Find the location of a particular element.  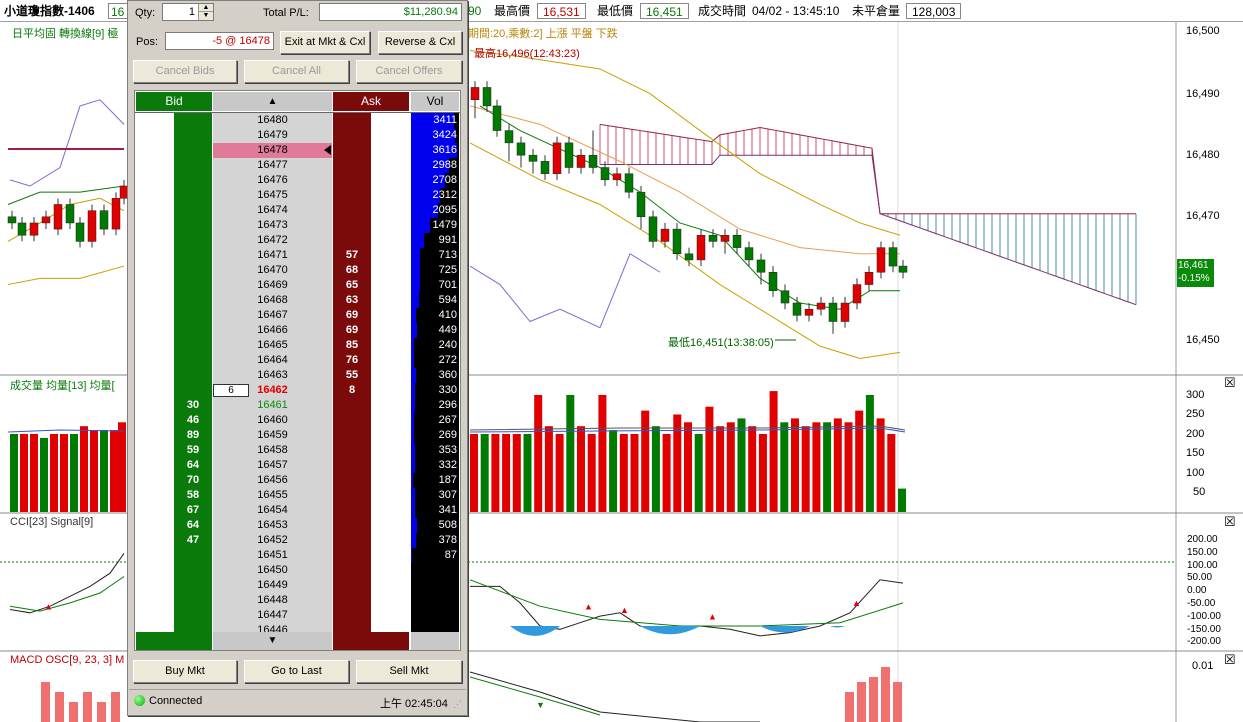

ladder-row: 16478 3616 is located at coordinates (297, 150).